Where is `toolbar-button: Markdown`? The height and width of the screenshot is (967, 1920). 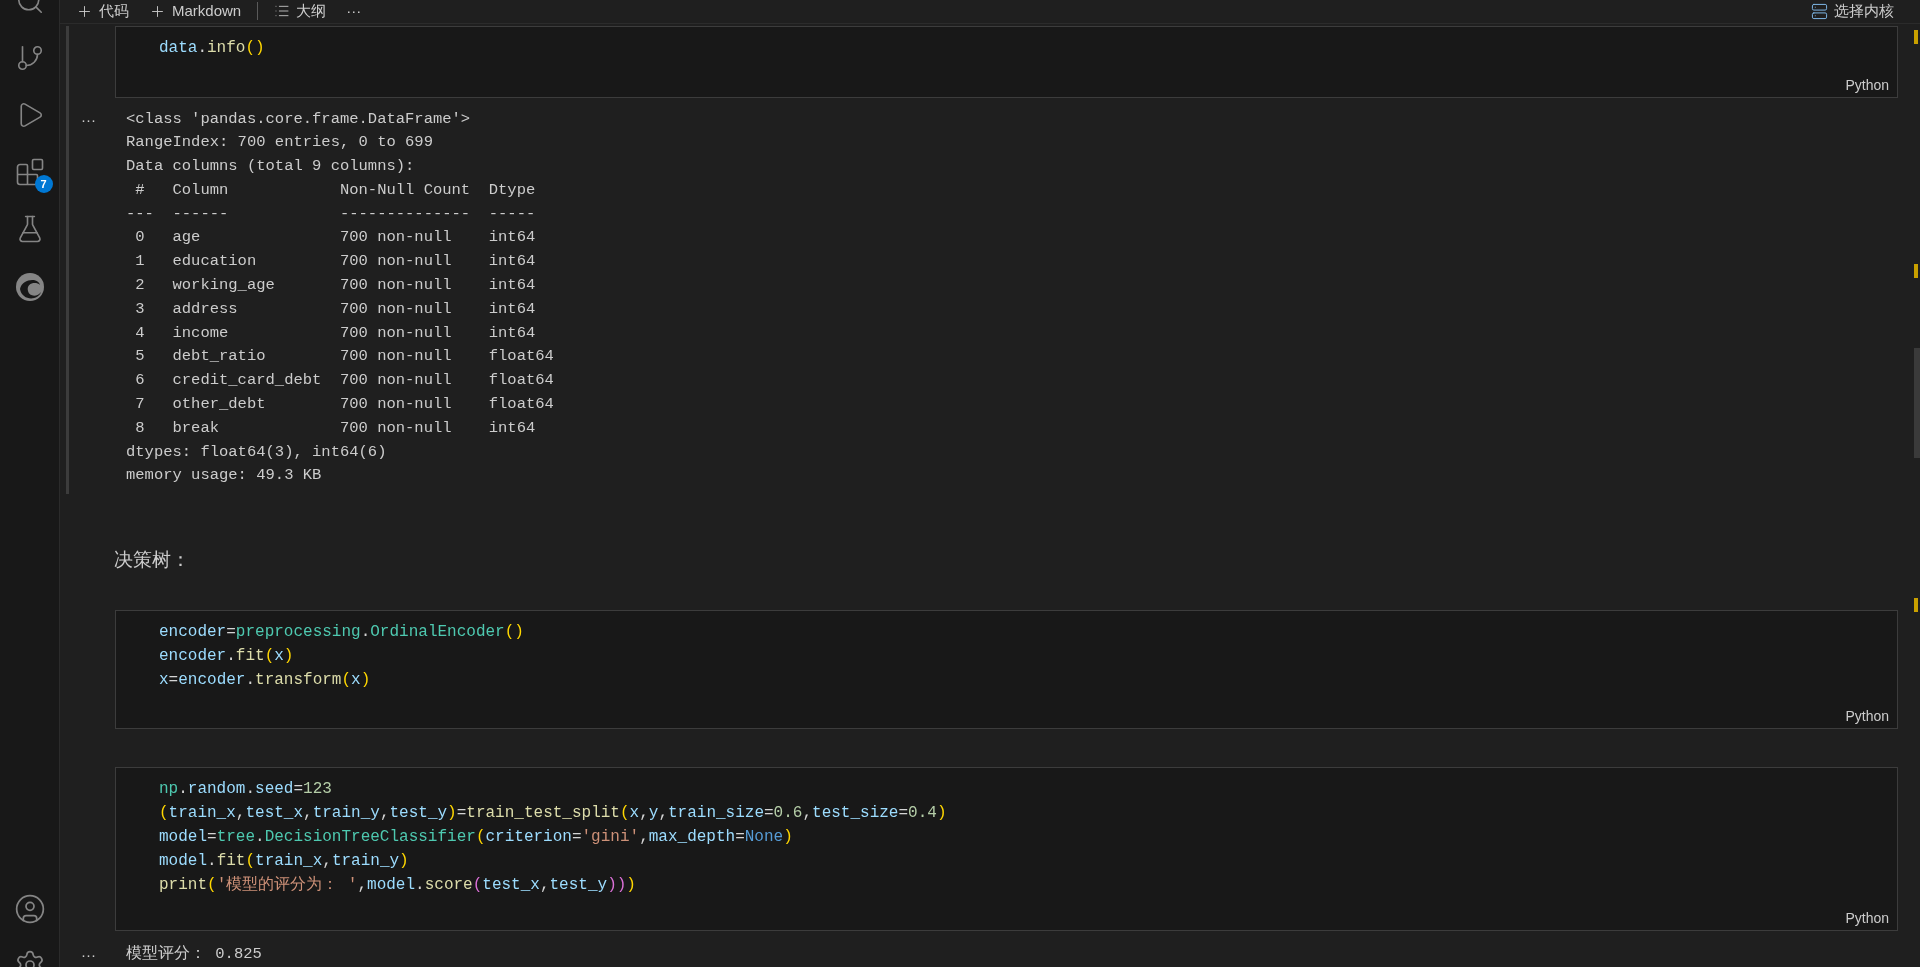 toolbar-button: Markdown is located at coordinates (195, 11).